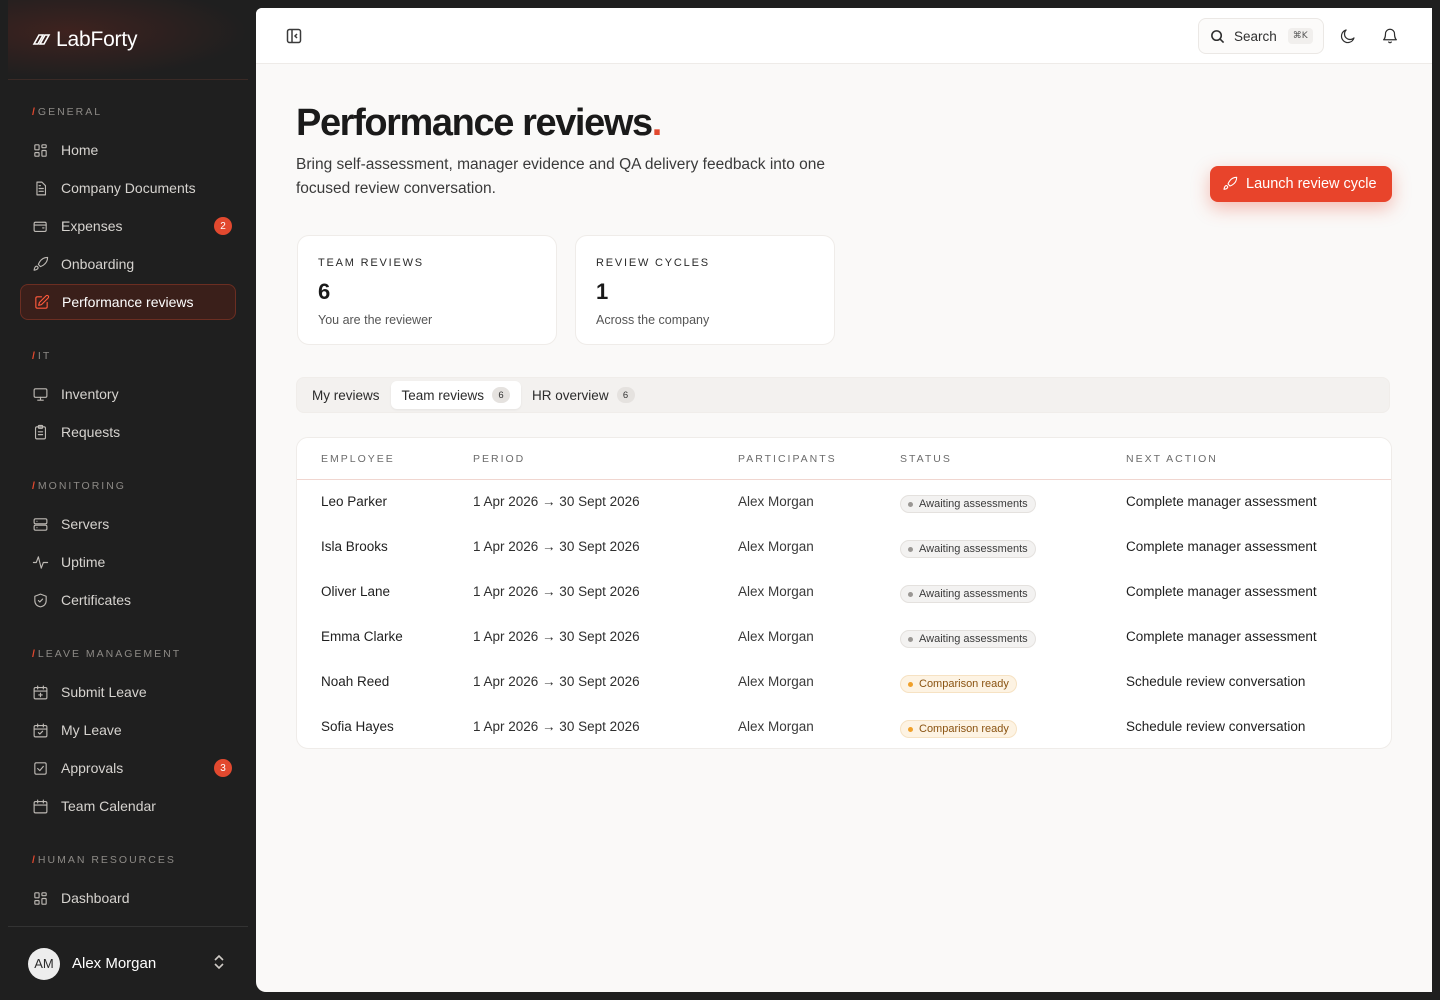 This screenshot has height=1000, width=1440. I want to click on sidebar-item-submit-leave: Submit Leave, so click(128, 692).